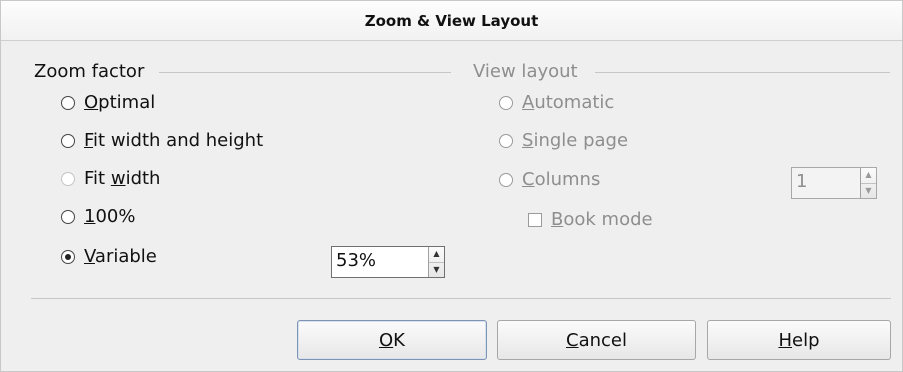 This screenshot has height=372, width=903. What do you see at coordinates (120, 256) in the screenshot?
I see `radio-variable-label: Variable` at bounding box center [120, 256].